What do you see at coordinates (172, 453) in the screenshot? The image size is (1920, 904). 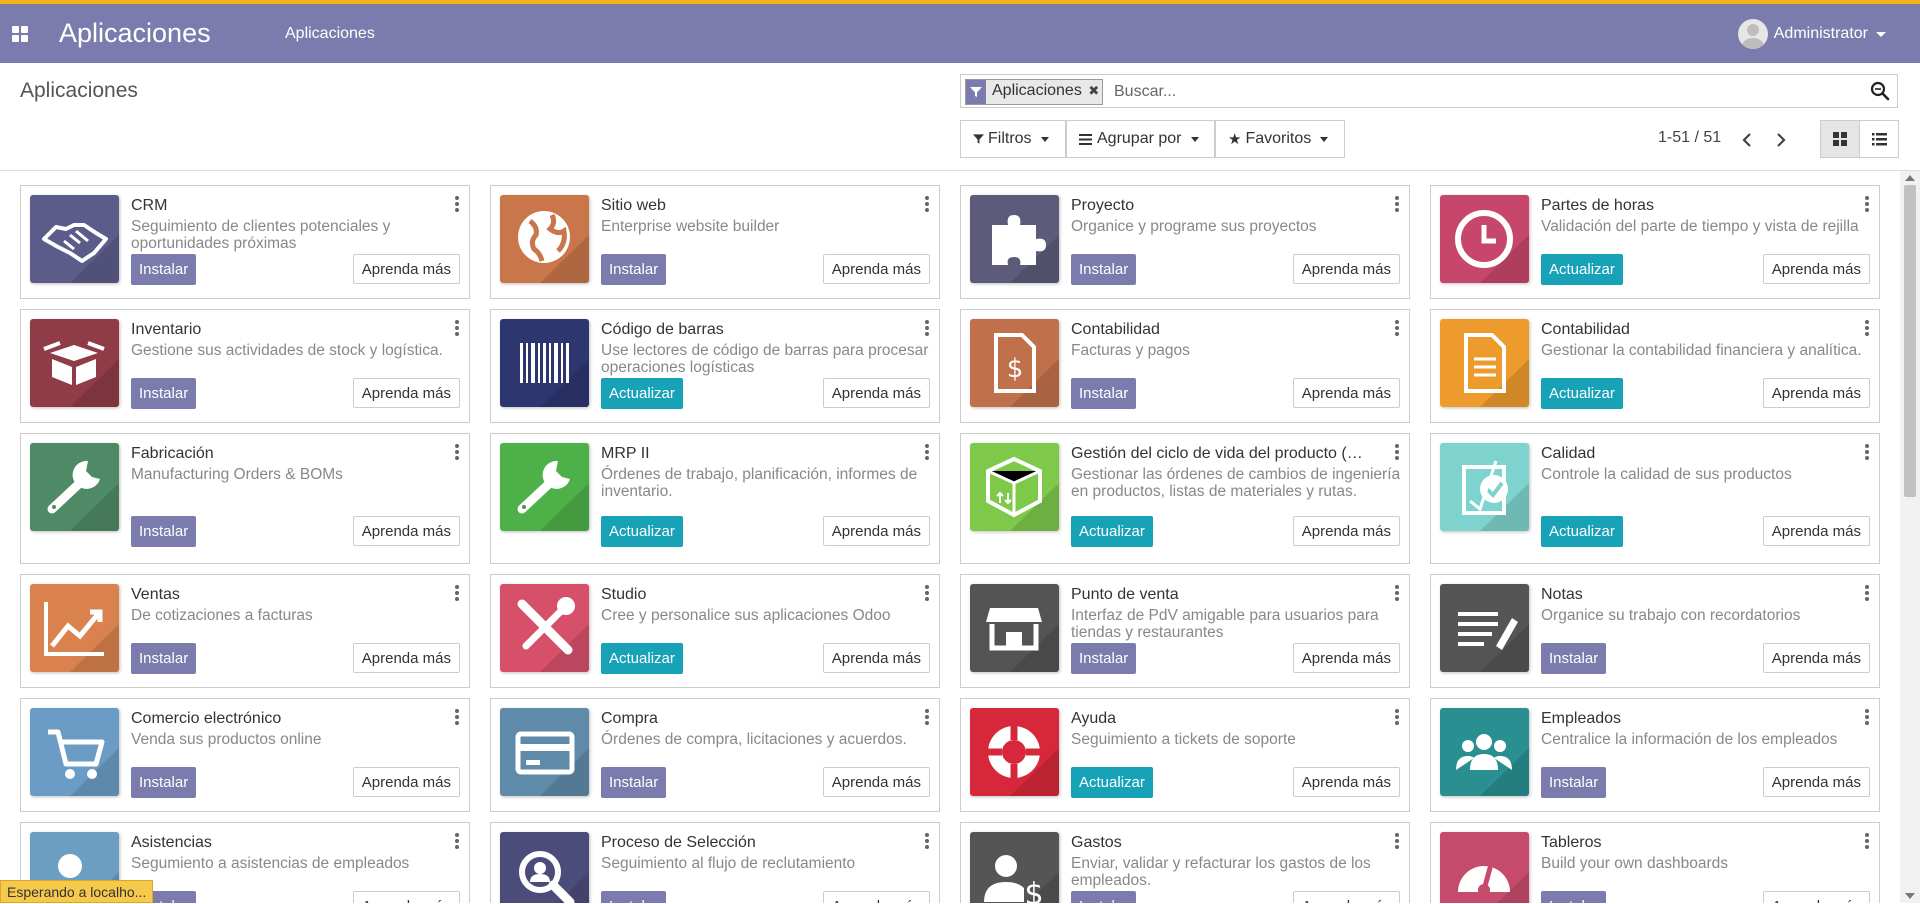 I see `app-name: Fabricación` at bounding box center [172, 453].